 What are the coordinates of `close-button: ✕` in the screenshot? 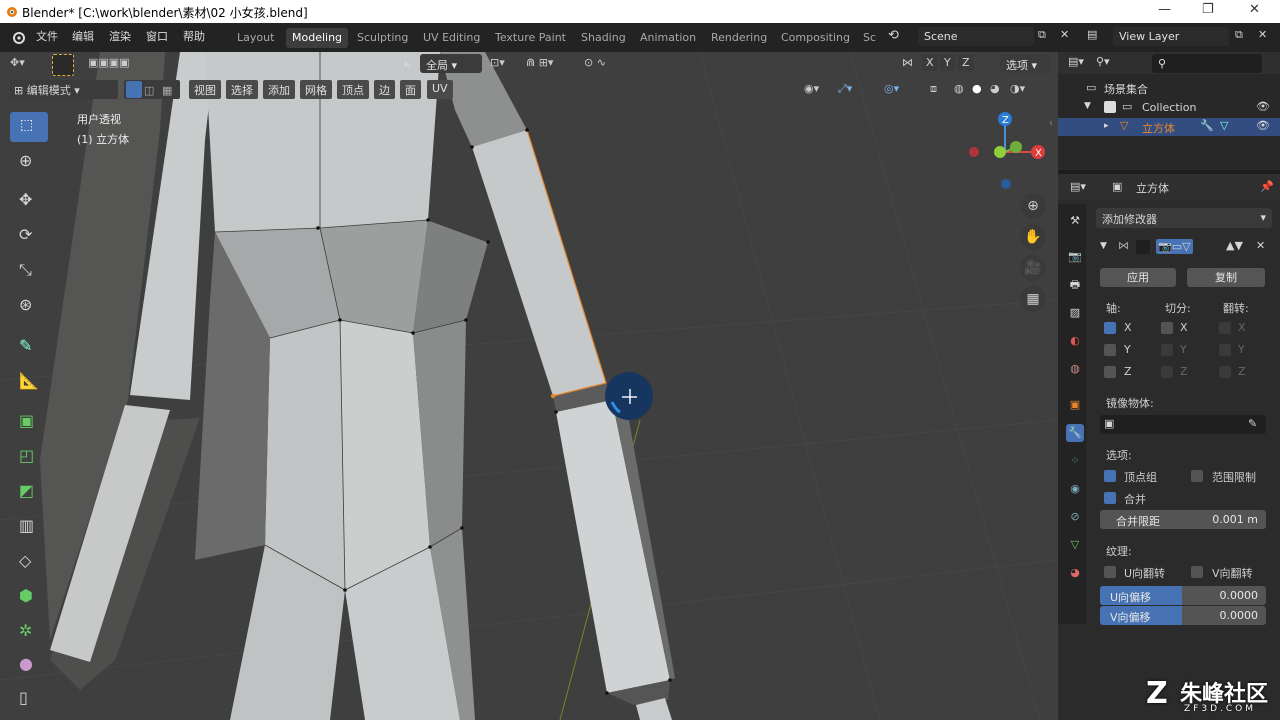 It's located at (1254, 9).